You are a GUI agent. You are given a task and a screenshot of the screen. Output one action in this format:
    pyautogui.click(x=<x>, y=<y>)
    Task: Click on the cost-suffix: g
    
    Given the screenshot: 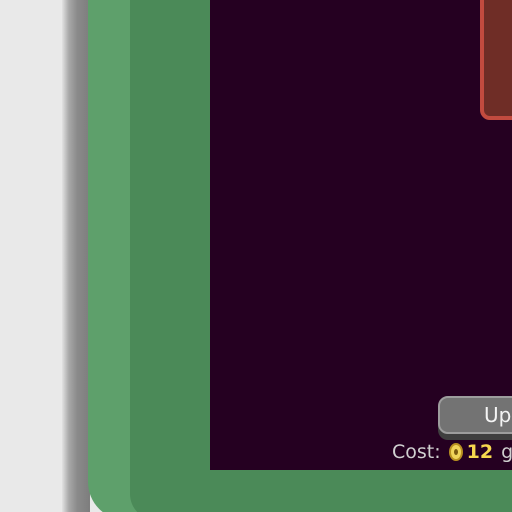 What is the action you would take?
    pyautogui.click(x=506, y=452)
    